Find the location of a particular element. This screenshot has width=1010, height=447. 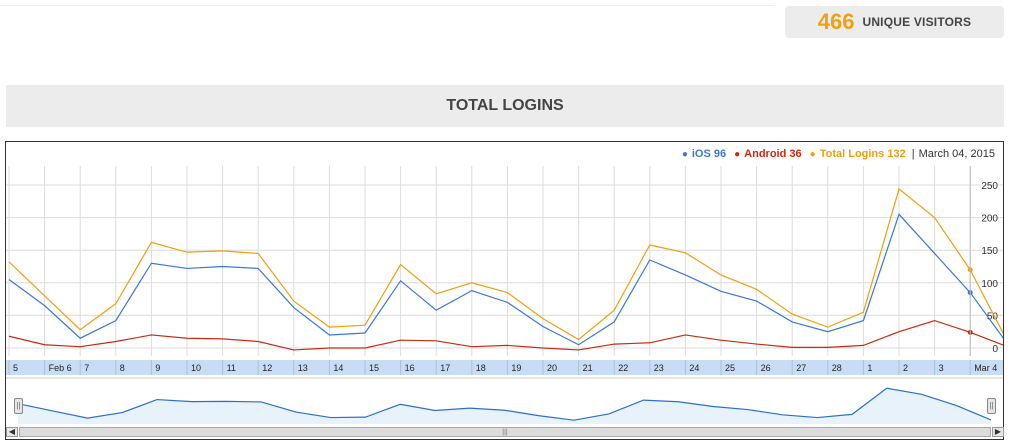

x-tick-label: 10 is located at coordinates (196, 368).